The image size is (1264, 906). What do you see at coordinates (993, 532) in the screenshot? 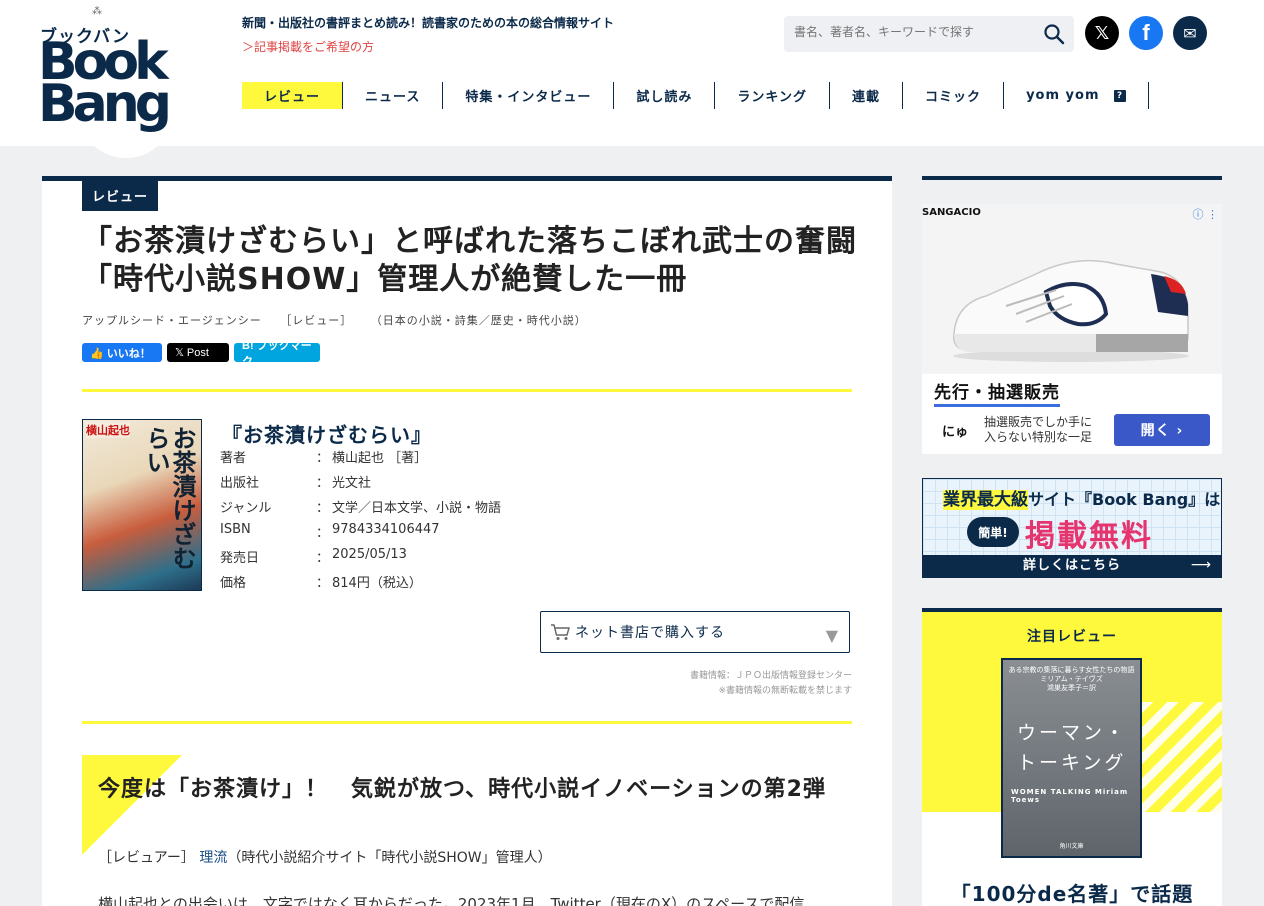
I see `banner-badge: 簡単!` at bounding box center [993, 532].